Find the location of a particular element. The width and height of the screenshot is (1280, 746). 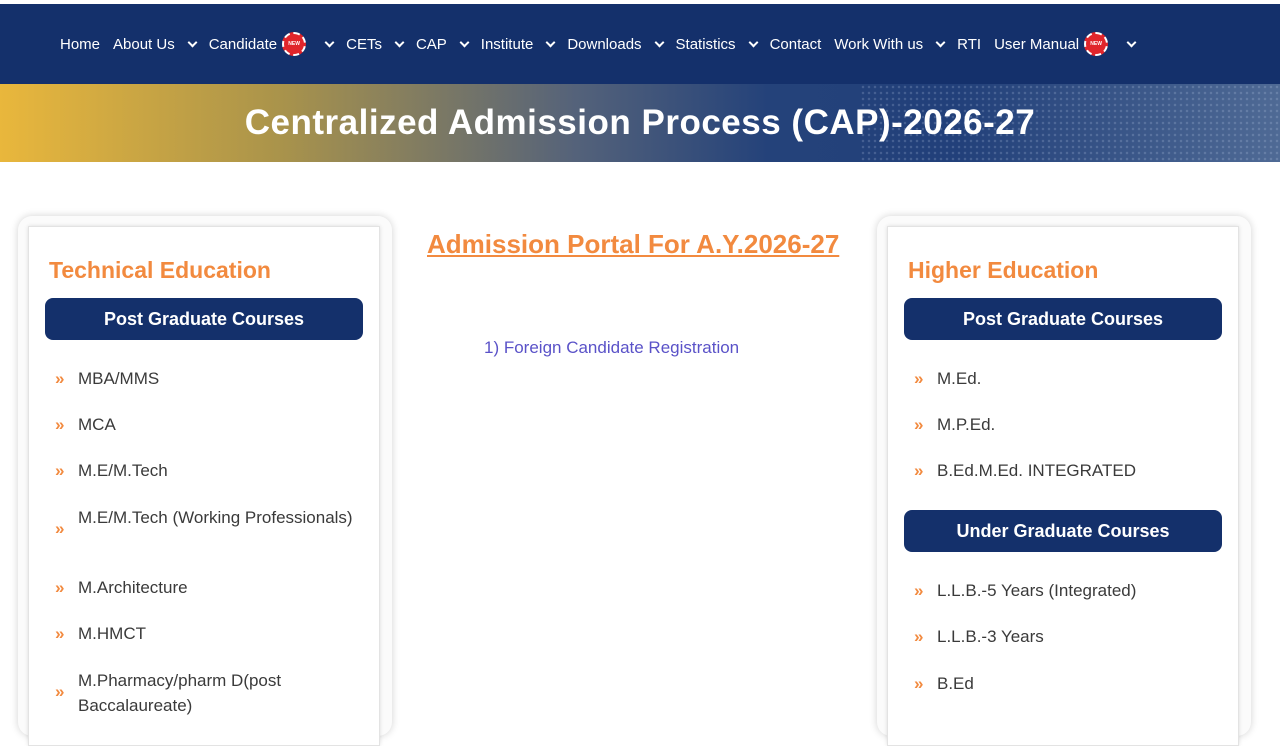

nav-label: User Manual is located at coordinates (1037, 44).